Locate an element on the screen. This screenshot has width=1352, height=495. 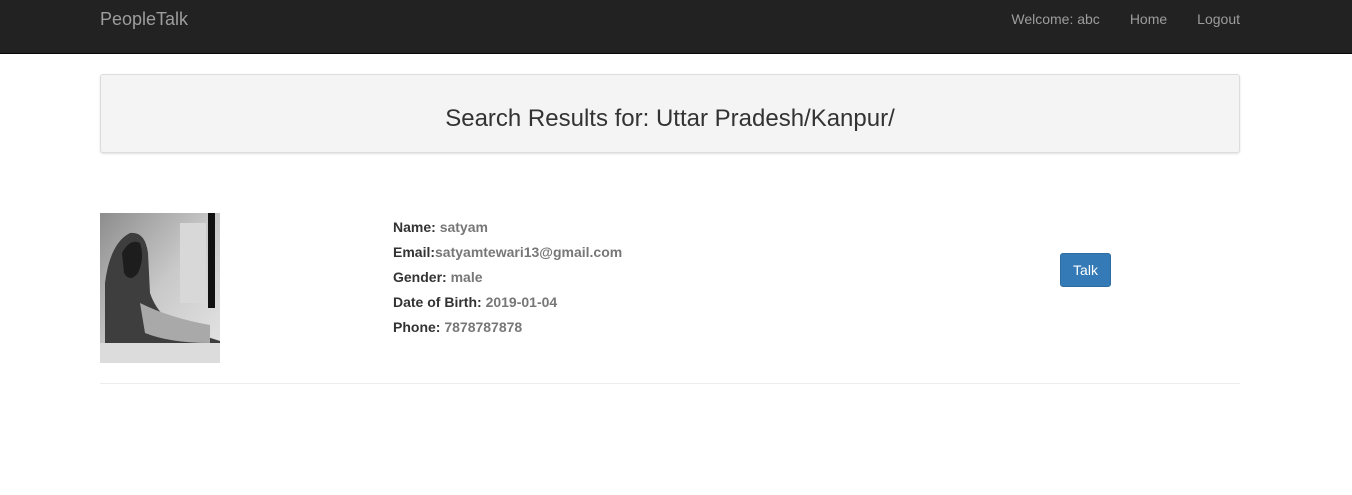
email-row: Email:satyamtewari13@gmail.com is located at coordinates (507, 252).